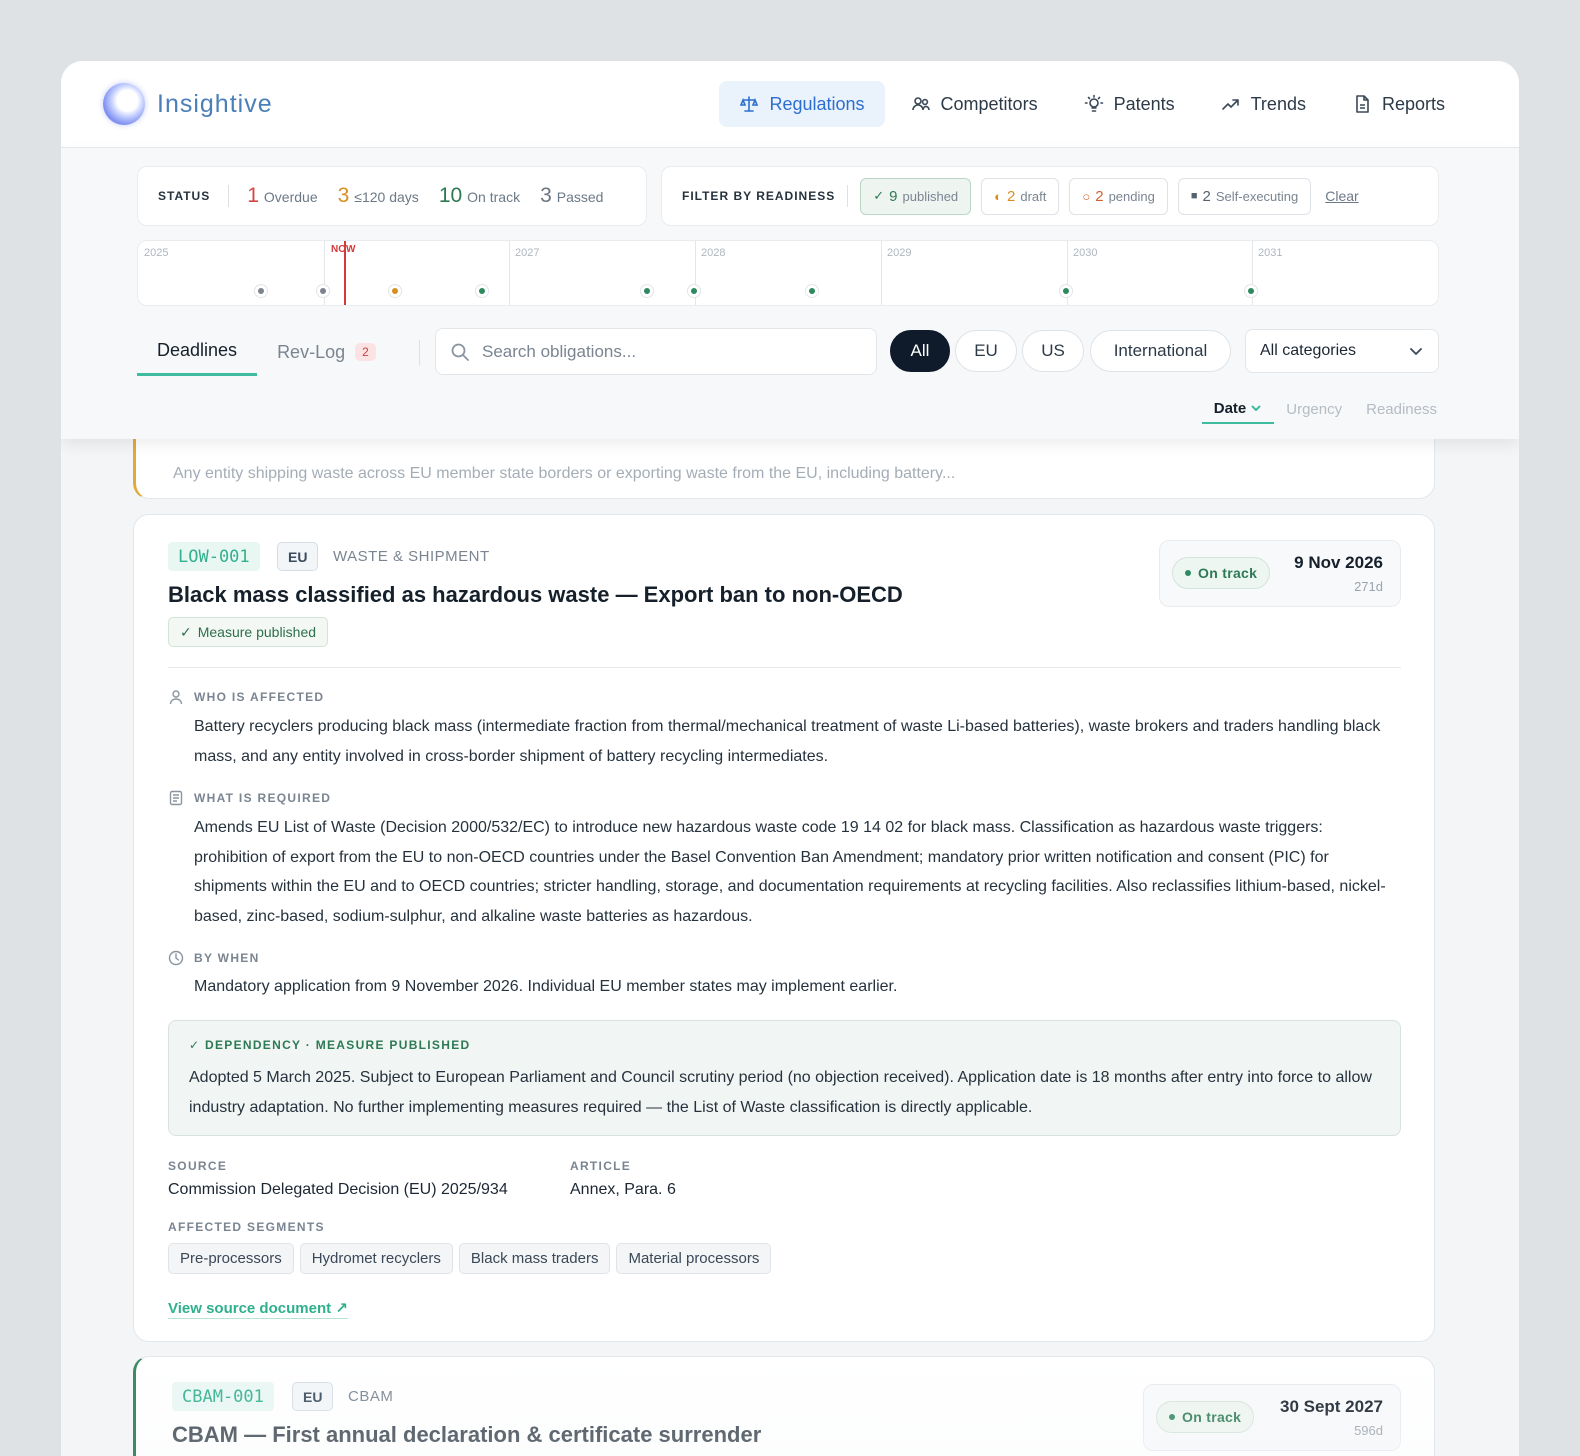 The height and width of the screenshot is (1456, 1580). Describe the element at coordinates (156, 253) in the screenshot. I see `timeline-year: 2025` at that location.